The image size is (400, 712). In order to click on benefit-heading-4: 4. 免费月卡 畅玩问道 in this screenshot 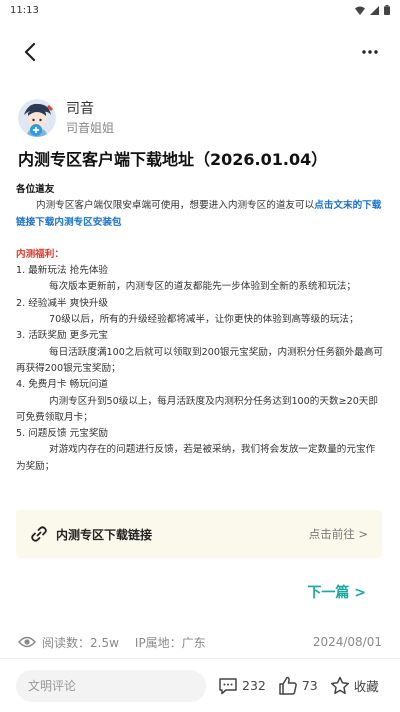, I will do `click(62, 385)`.